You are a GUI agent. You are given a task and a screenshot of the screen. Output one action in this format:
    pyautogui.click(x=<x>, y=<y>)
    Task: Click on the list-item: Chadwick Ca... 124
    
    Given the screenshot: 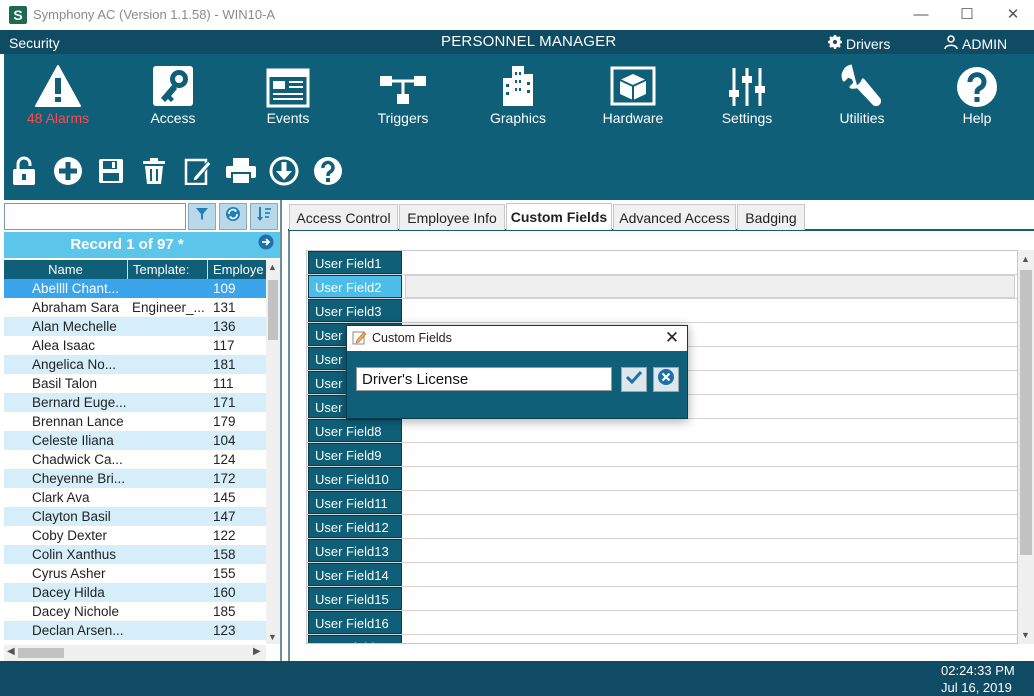 What is the action you would take?
    pyautogui.click(x=135, y=459)
    